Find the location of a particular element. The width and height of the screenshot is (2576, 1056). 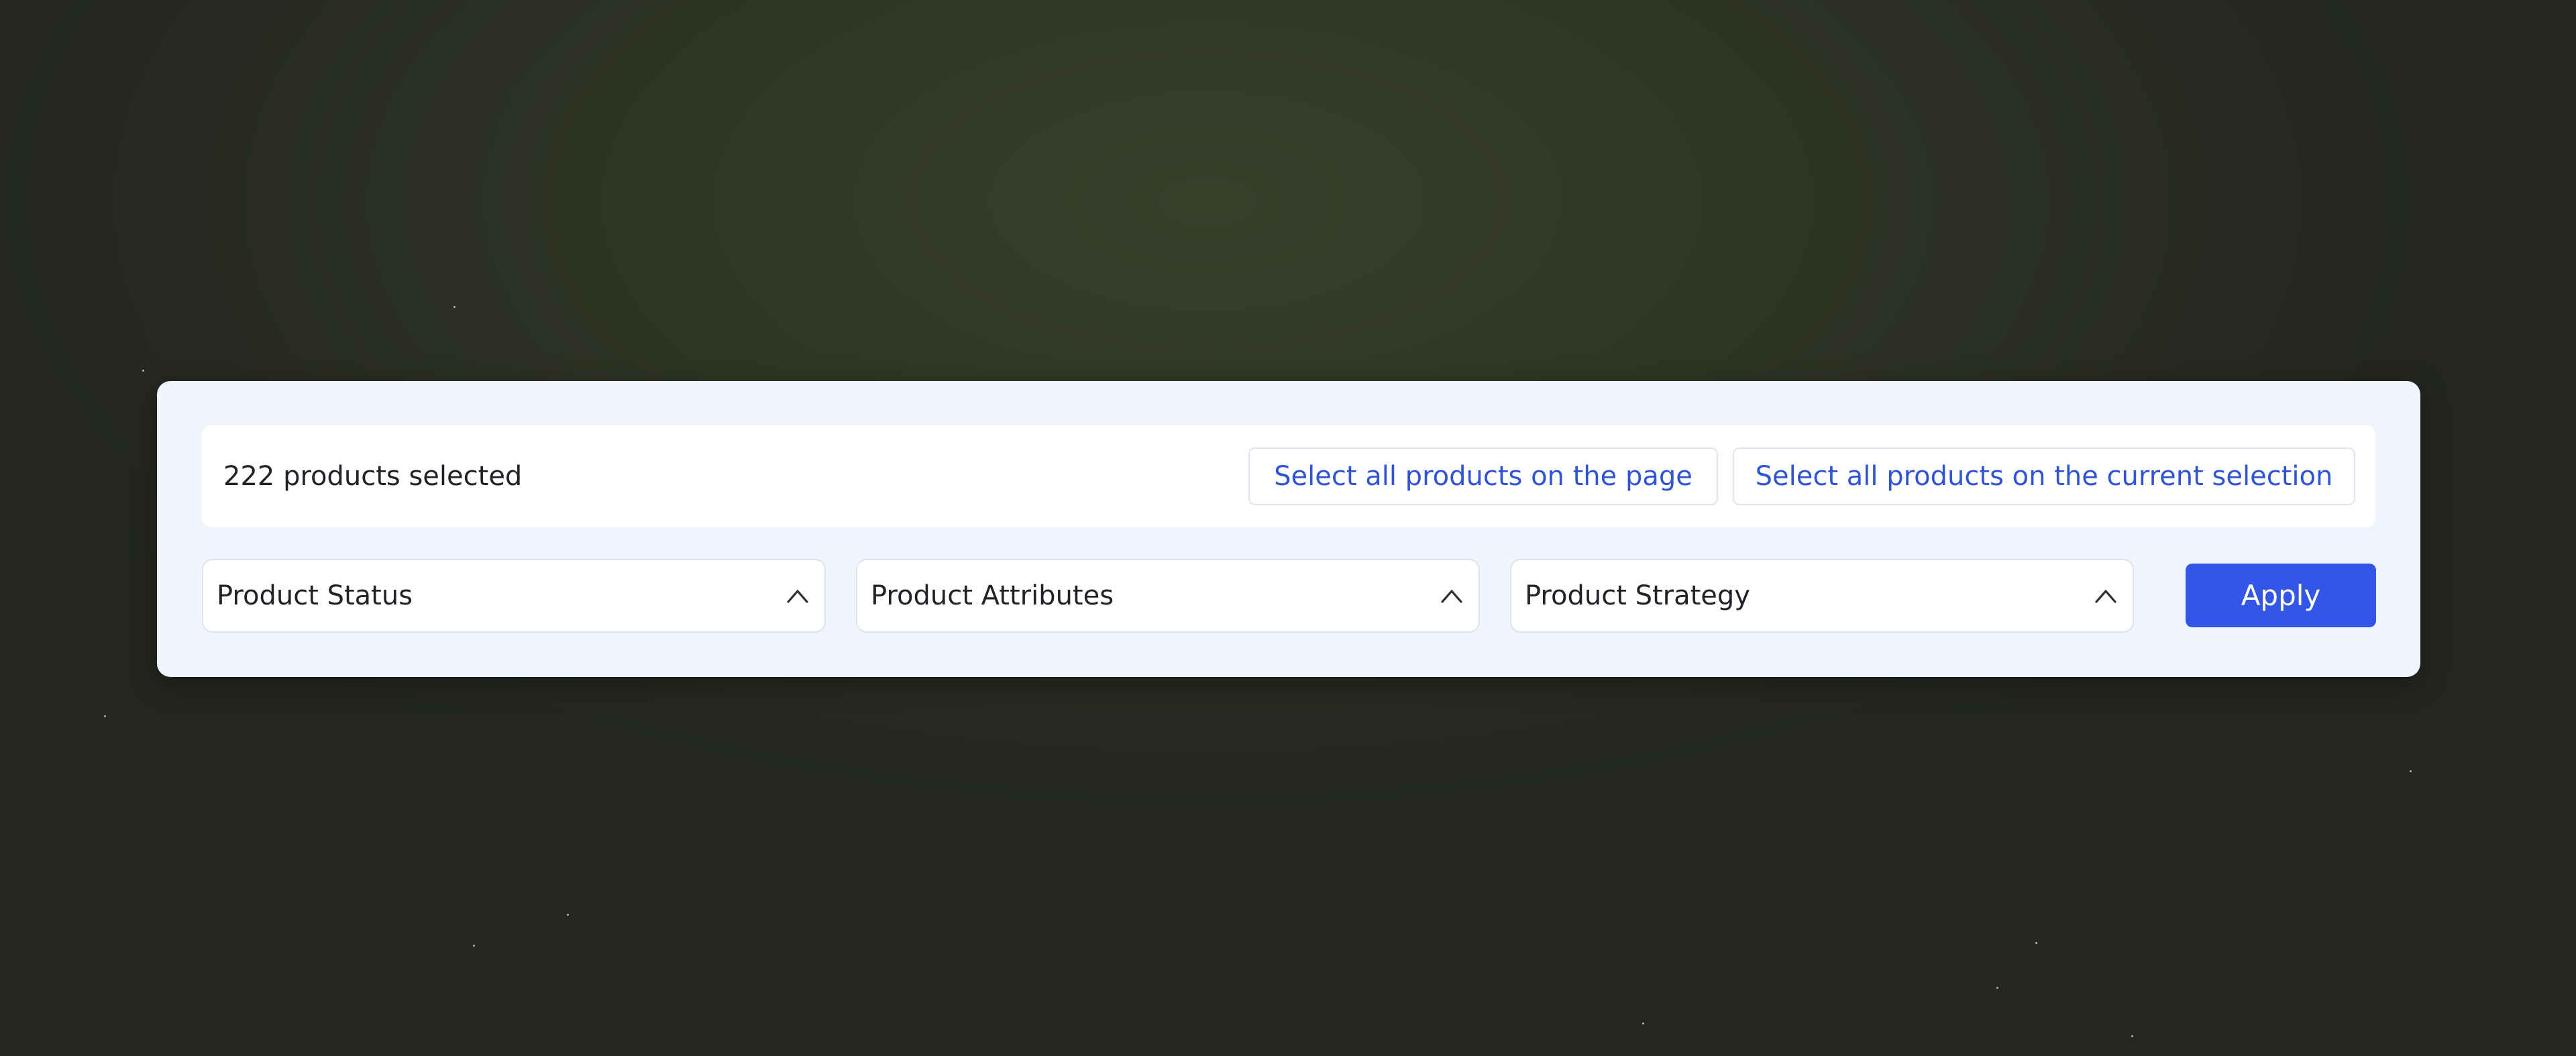

product-strategy-dropdown: Product Strategy is located at coordinates (1822, 596).